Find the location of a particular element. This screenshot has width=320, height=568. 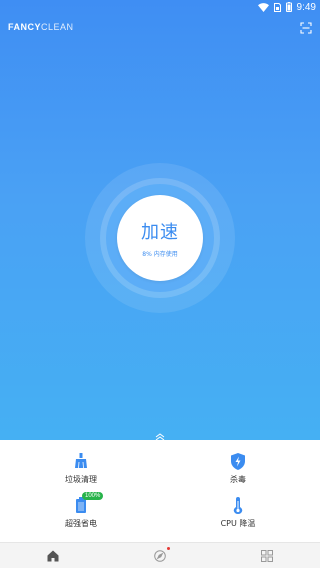

brand-light: CLEAN is located at coordinates (57, 27).